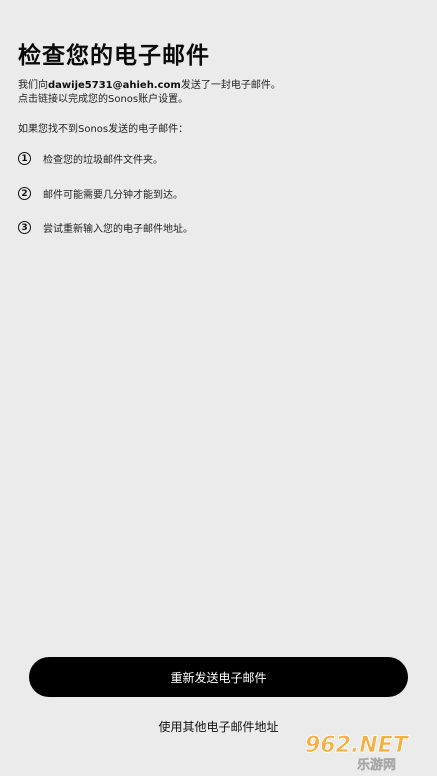 The image size is (437, 776). I want to click on intro-line-1: 我们向dawije5731@ahieh.com发送了一封电子邮件。, so click(149, 86).